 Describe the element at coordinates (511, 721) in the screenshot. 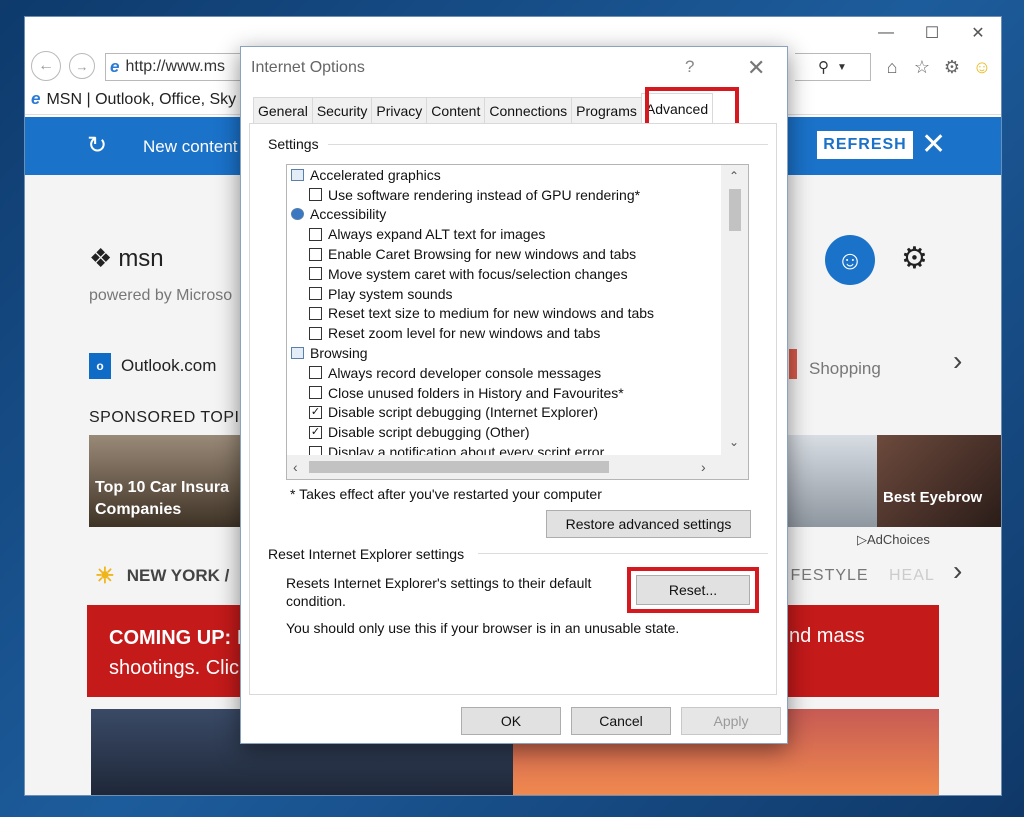

I see `ok-button: OK` at that location.